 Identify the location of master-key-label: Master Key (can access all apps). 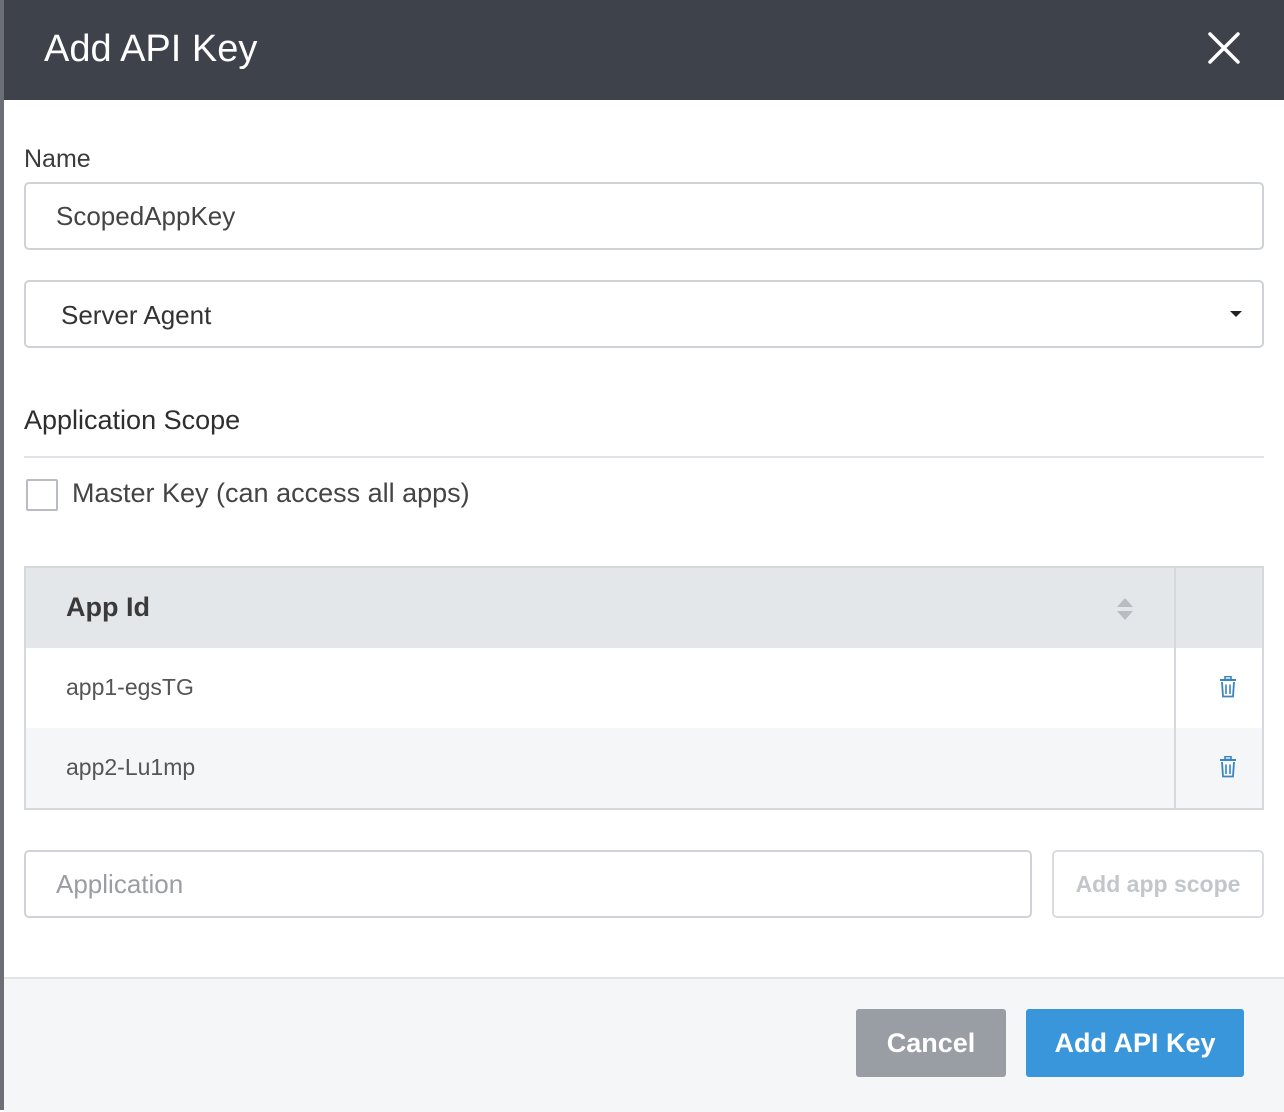
(271, 493).